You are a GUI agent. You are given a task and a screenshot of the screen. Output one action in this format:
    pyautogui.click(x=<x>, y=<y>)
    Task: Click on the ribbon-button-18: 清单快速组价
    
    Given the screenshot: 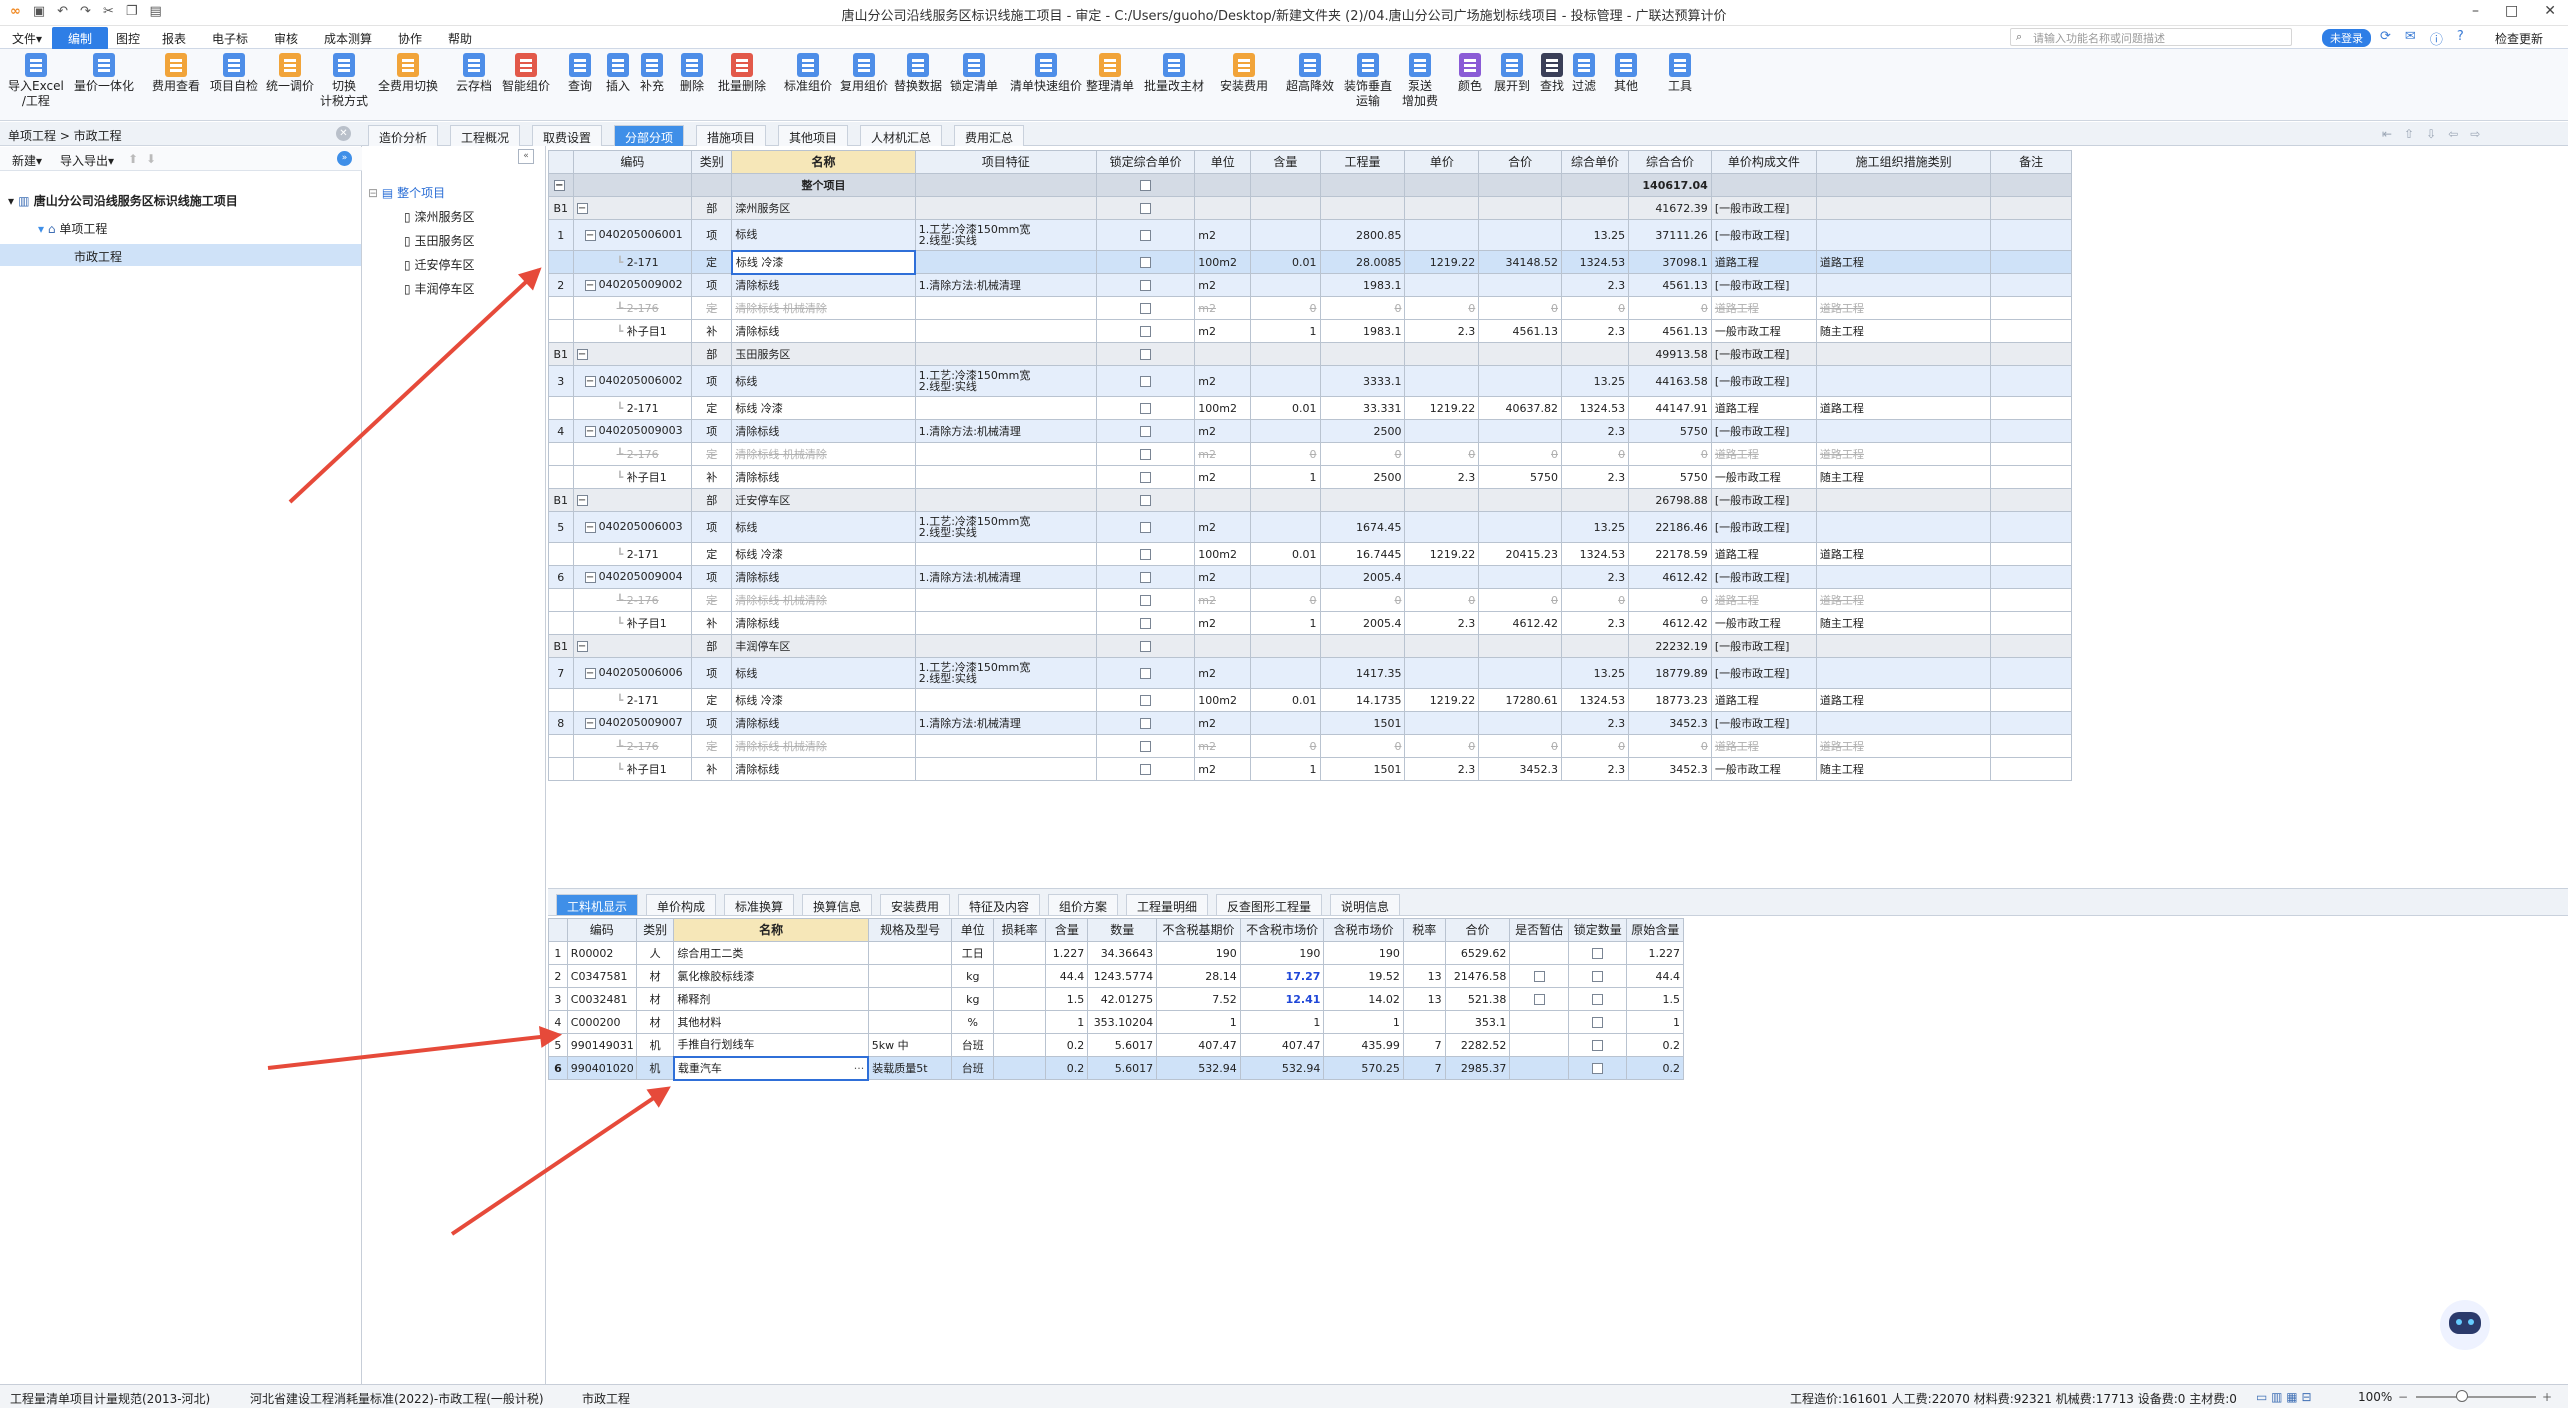 What is the action you would take?
    pyautogui.click(x=1046, y=73)
    